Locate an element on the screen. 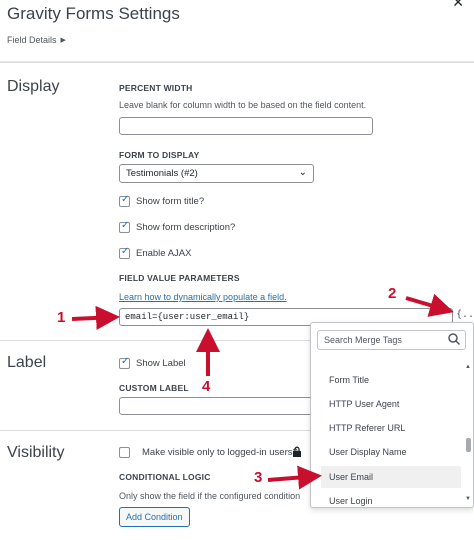 Image resolution: width=474 pixels, height=540 pixels. custom-label-input is located at coordinates (219, 406).